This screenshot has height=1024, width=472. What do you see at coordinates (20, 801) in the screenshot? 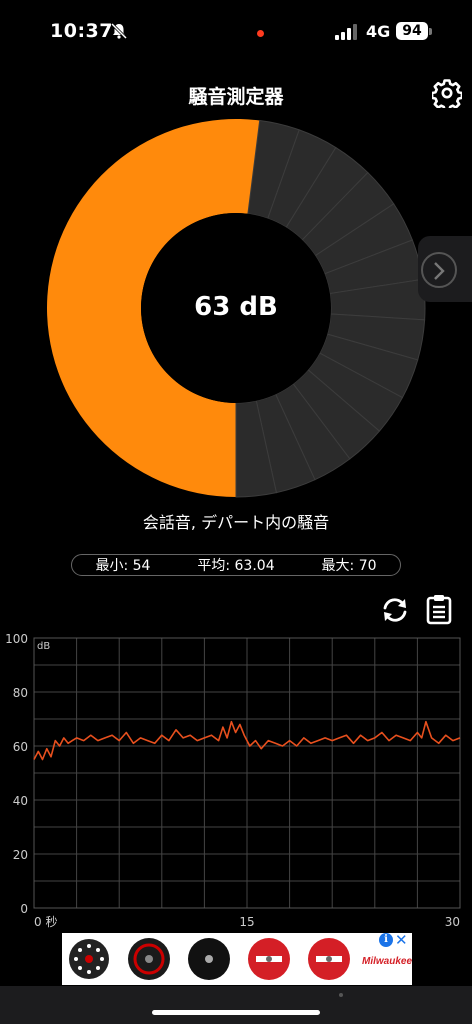
I see `y-tick-label: 40` at bounding box center [20, 801].